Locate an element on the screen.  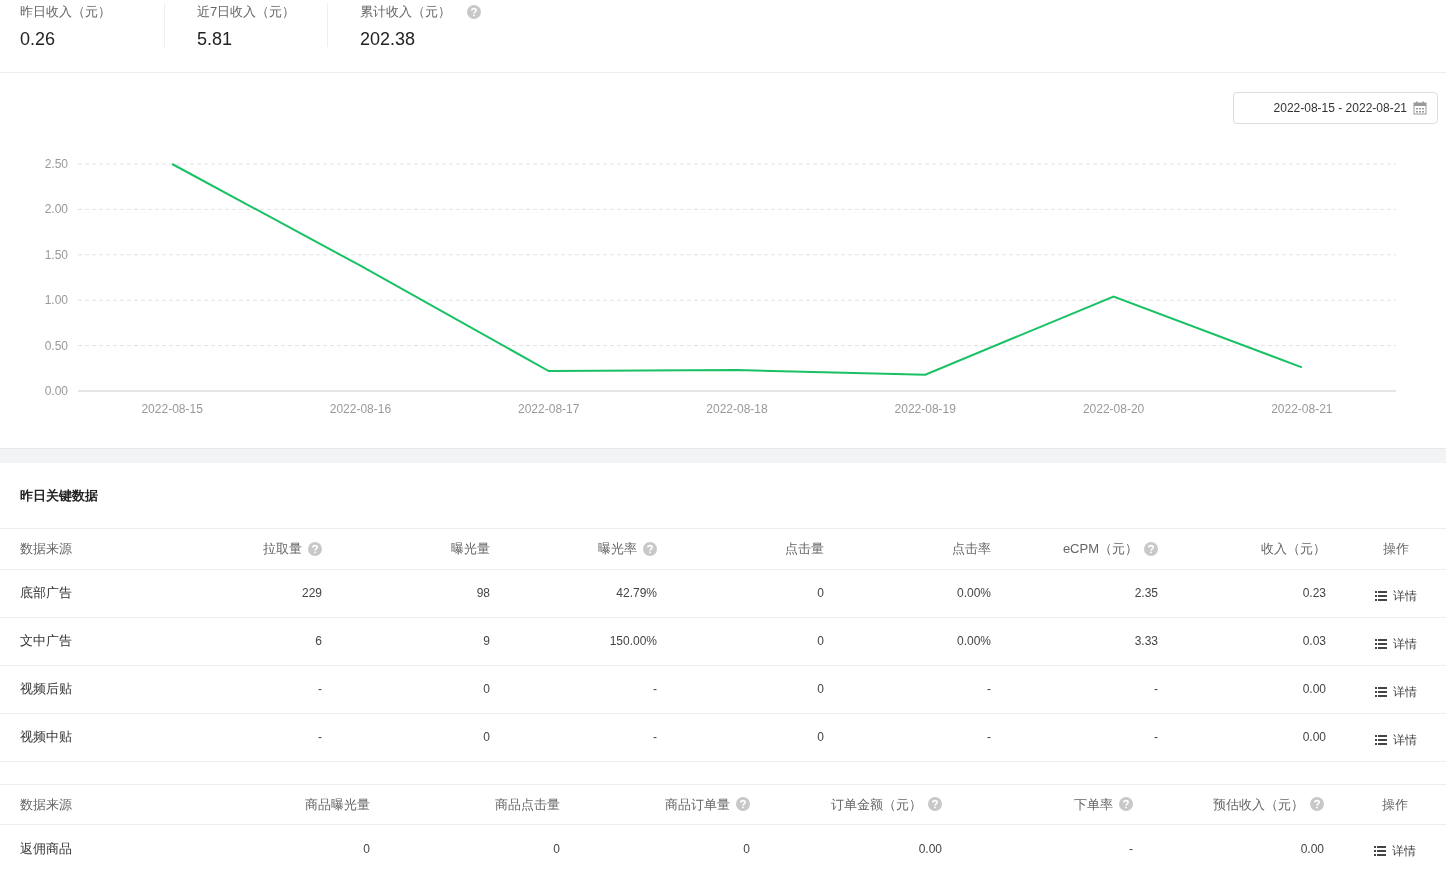
date-range-picker: 2022-08-15 - 2022-08-21 is located at coordinates (1335, 108).